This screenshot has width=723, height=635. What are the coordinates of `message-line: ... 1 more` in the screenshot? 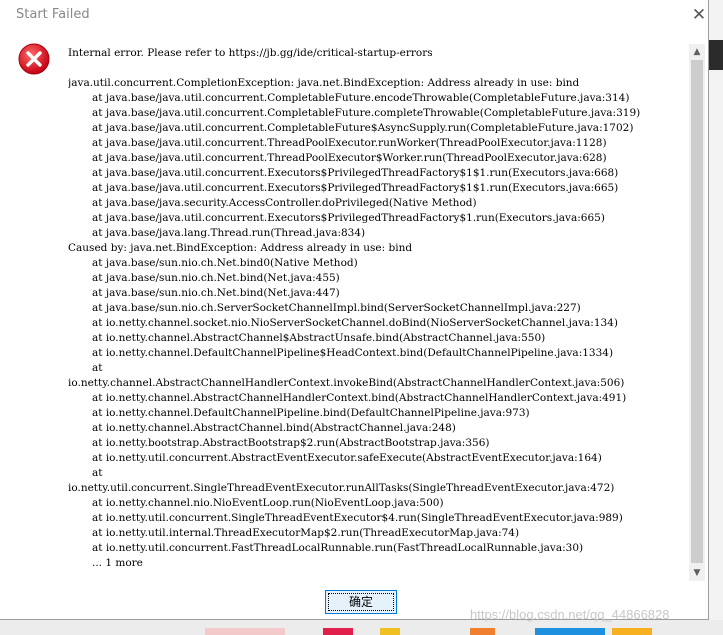 It's located at (117, 563).